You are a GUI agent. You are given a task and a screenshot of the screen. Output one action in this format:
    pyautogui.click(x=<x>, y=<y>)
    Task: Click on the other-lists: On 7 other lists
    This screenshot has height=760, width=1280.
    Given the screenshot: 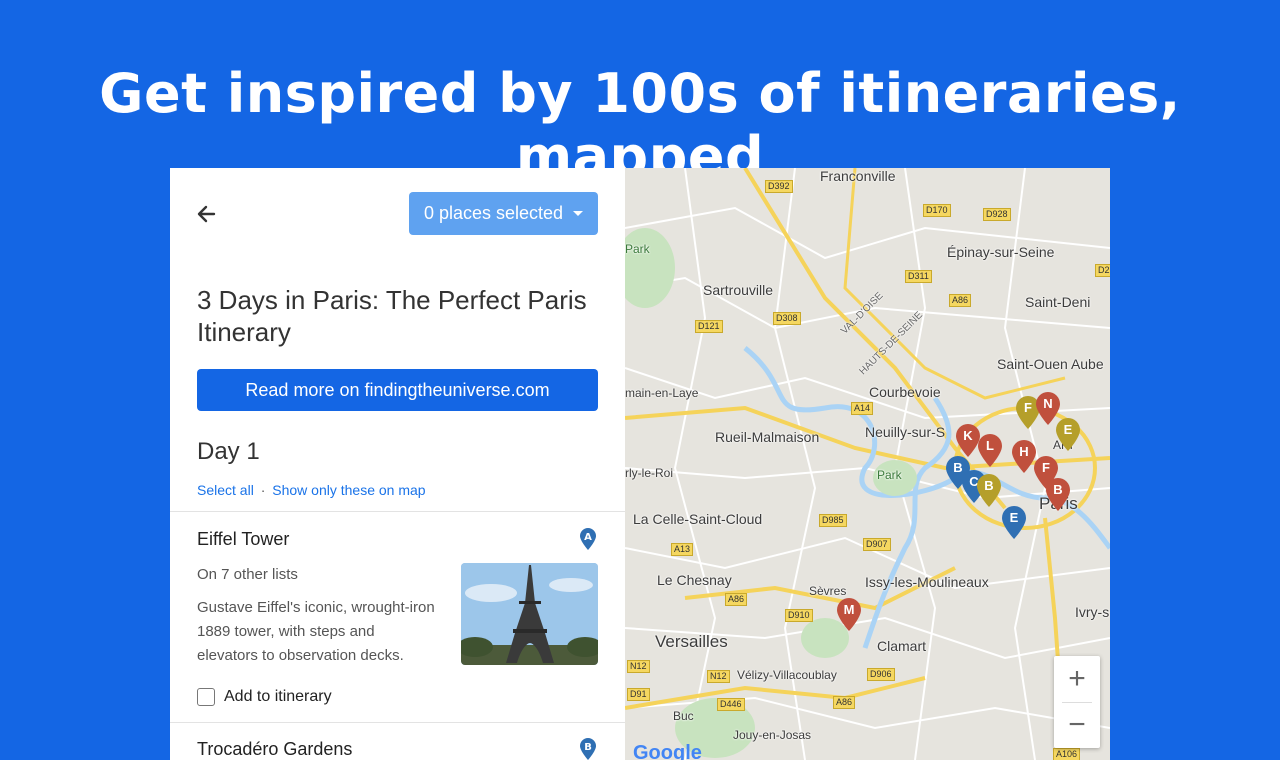 What is the action you would take?
    pyautogui.click(x=247, y=574)
    